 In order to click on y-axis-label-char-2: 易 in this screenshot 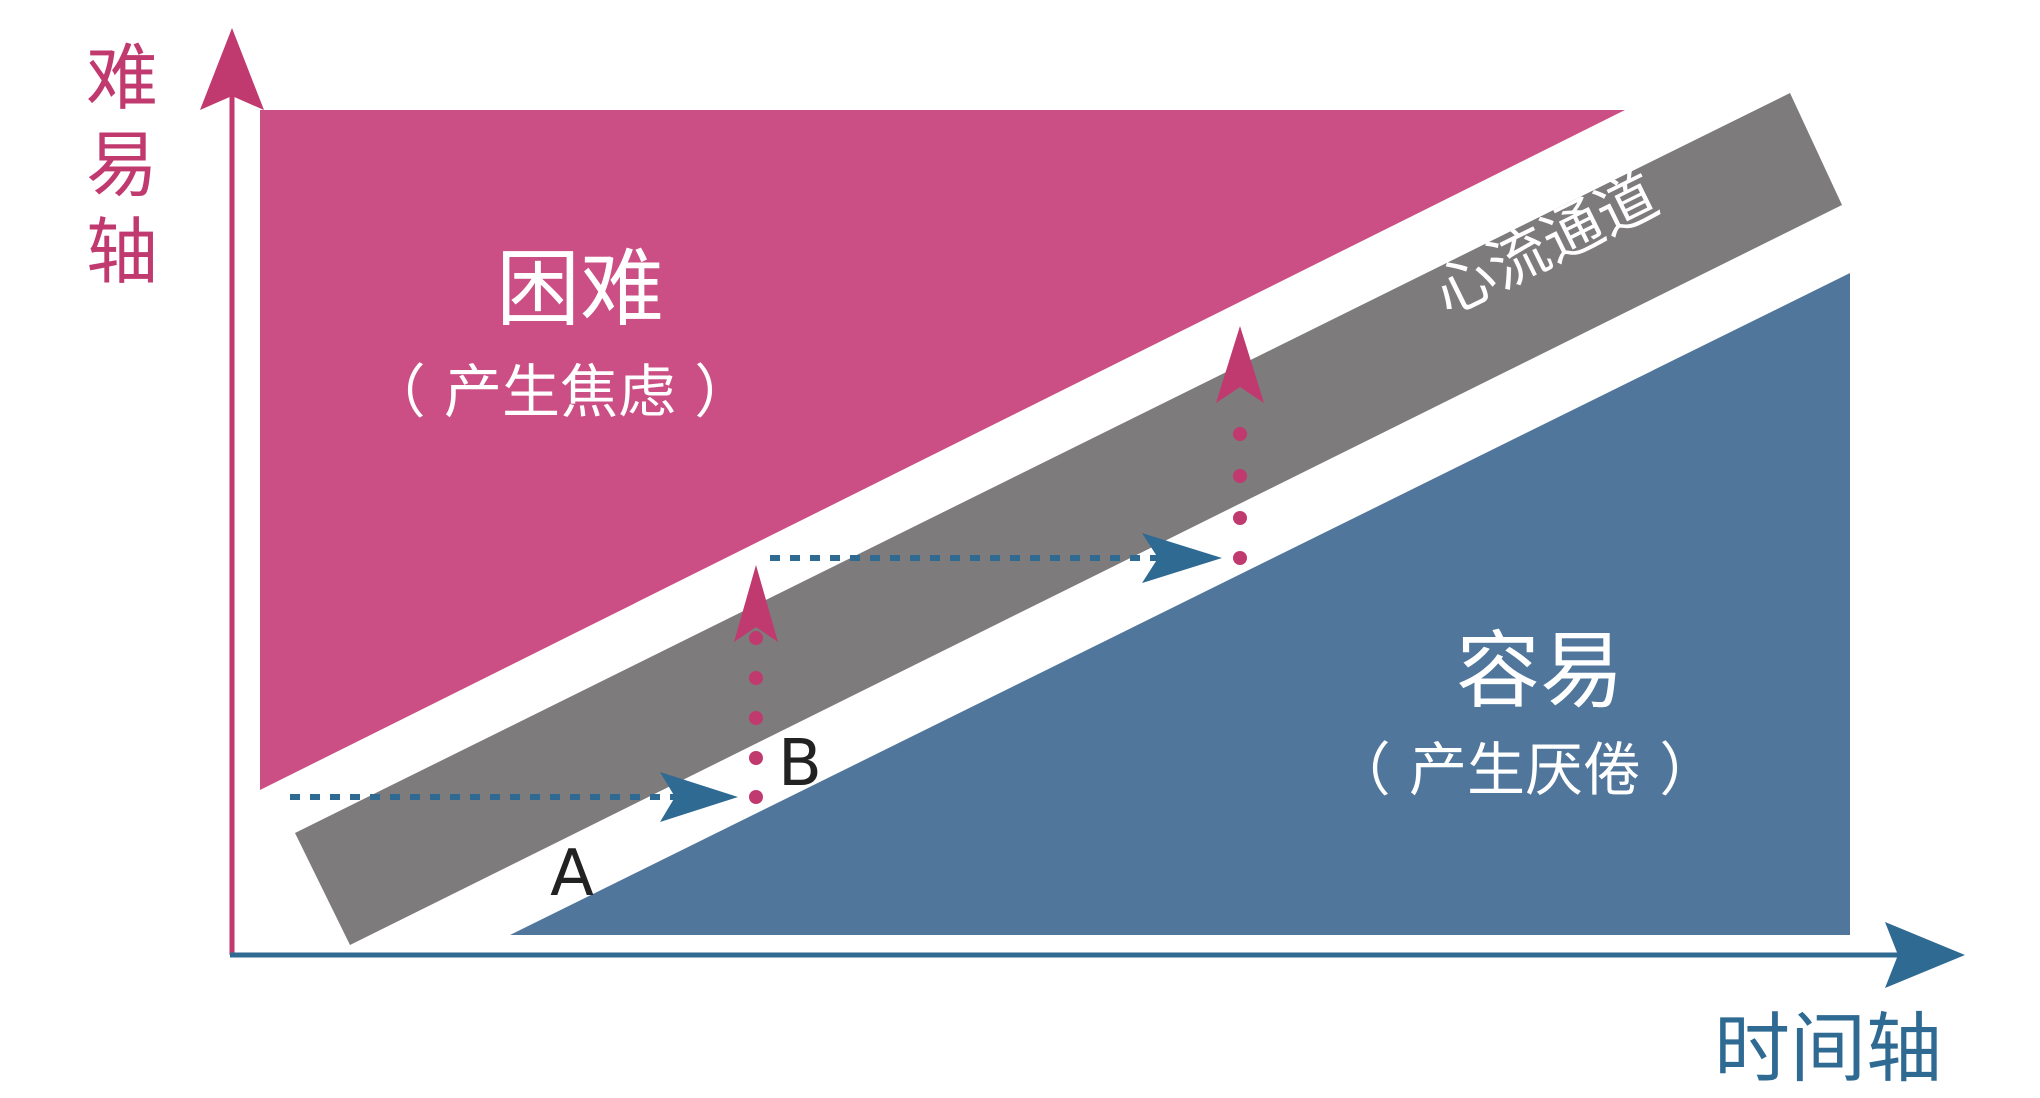, I will do `click(122, 165)`.